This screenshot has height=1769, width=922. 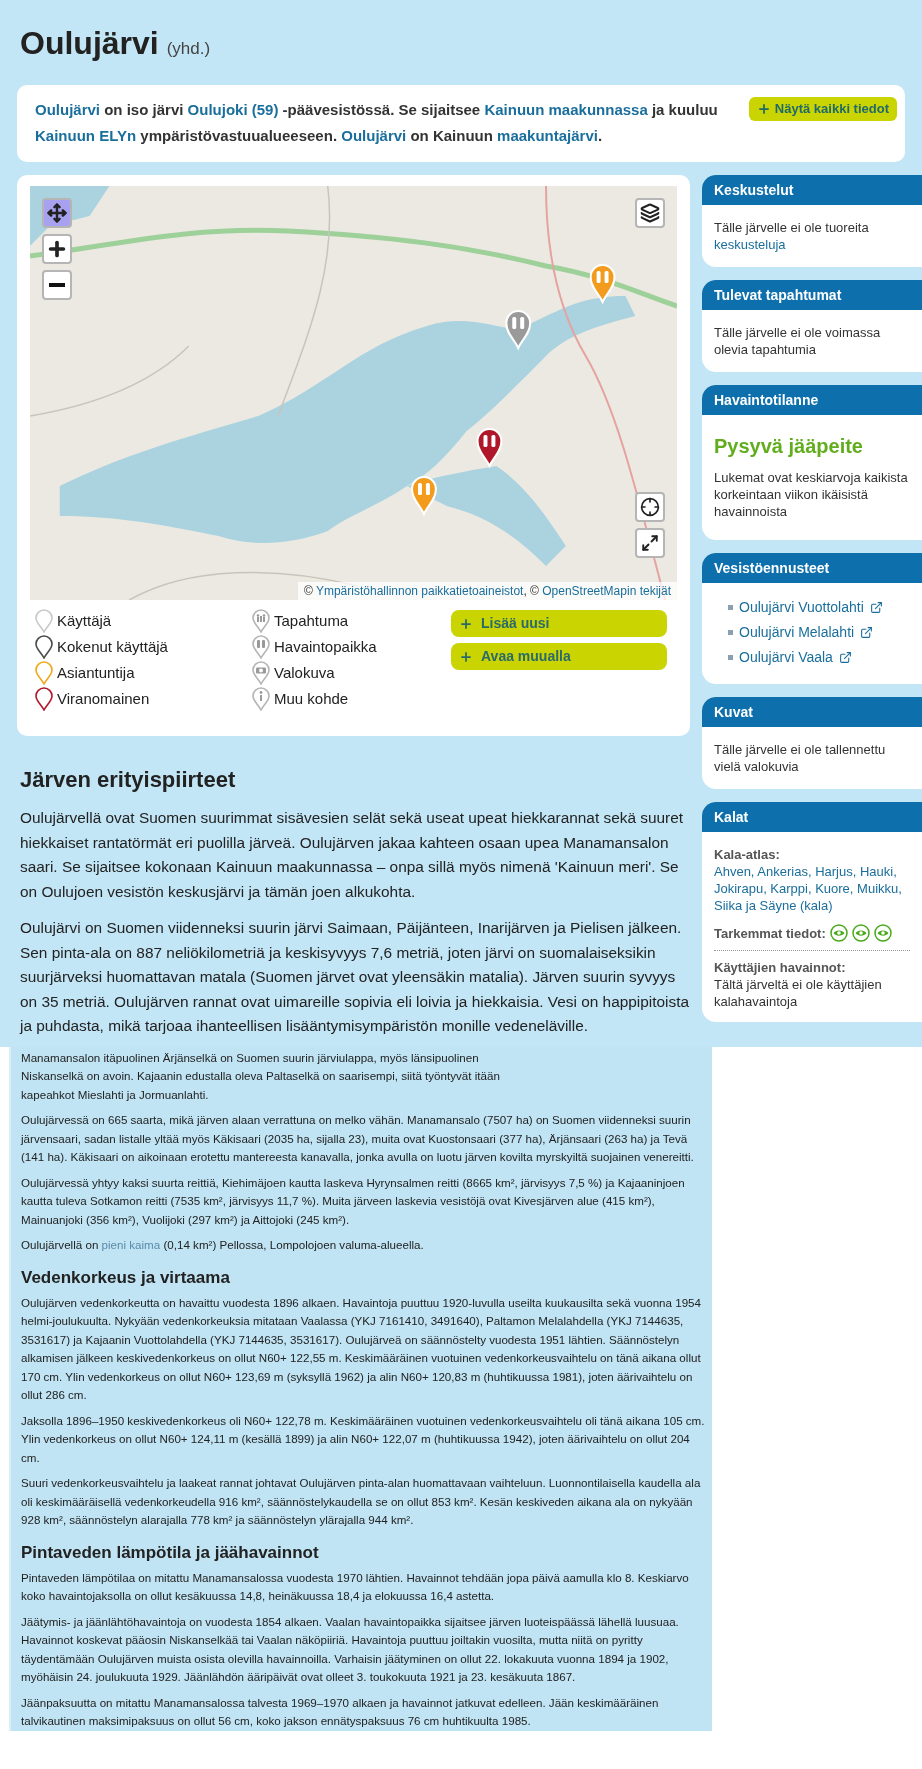 I want to click on fullscreen-button, so click(x=650, y=543).